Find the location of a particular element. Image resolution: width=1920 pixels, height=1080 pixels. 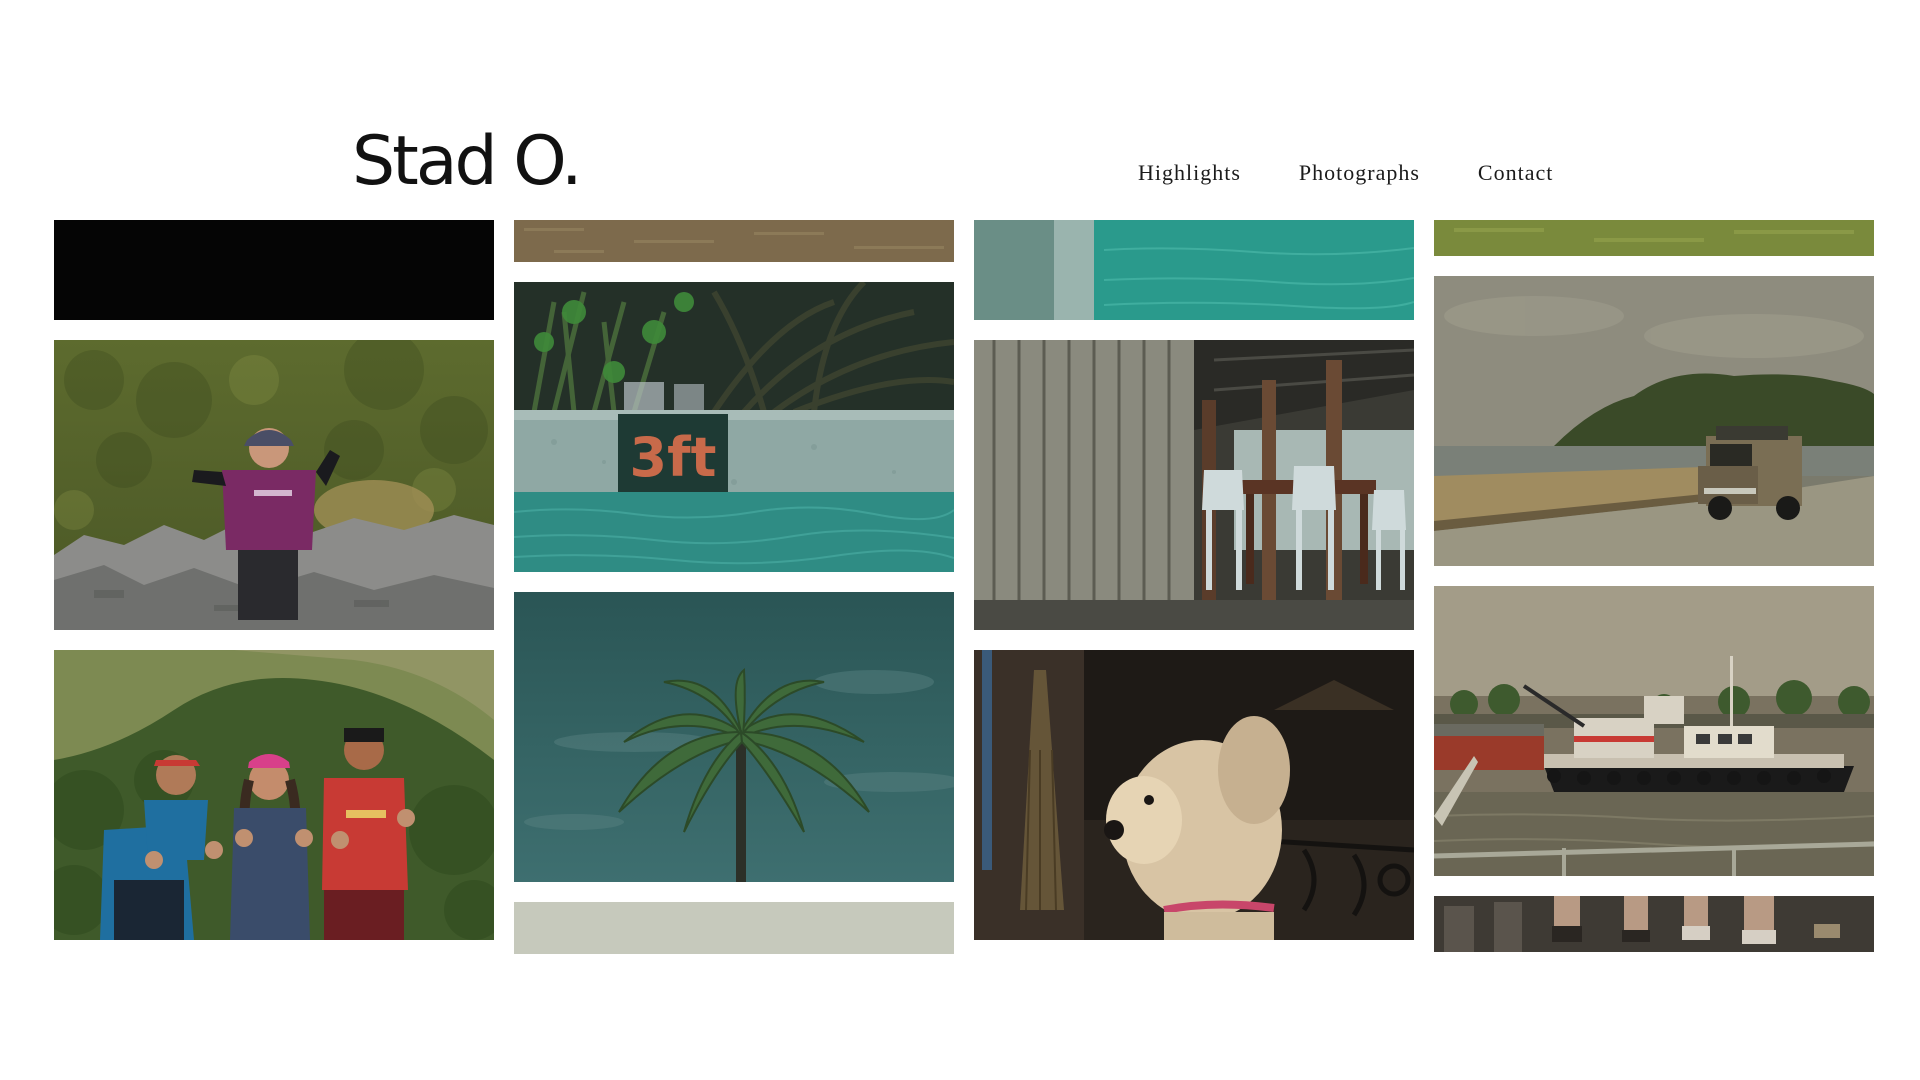

photo-coastal-jeep is located at coordinates (1654, 421).